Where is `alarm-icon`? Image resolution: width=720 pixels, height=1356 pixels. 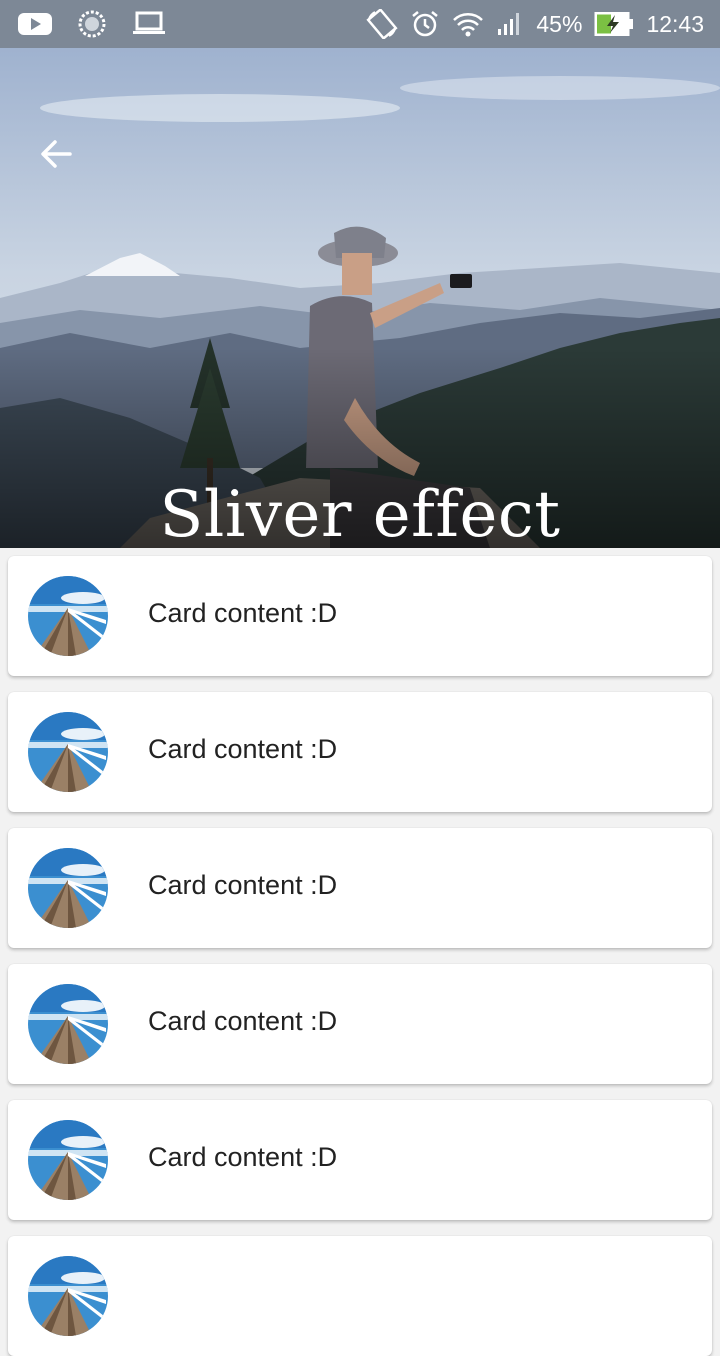
alarm-icon is located at coordinates (425, 24).